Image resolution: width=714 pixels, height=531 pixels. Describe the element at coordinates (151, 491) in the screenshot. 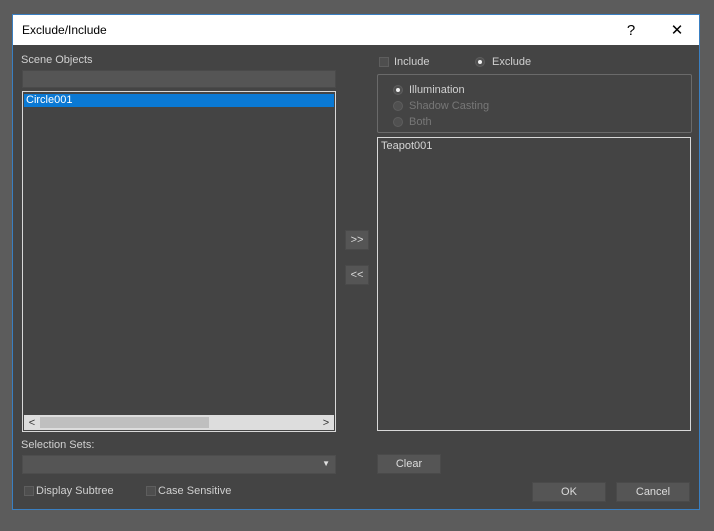

I see `case-sensitive-checkbox` at that location.